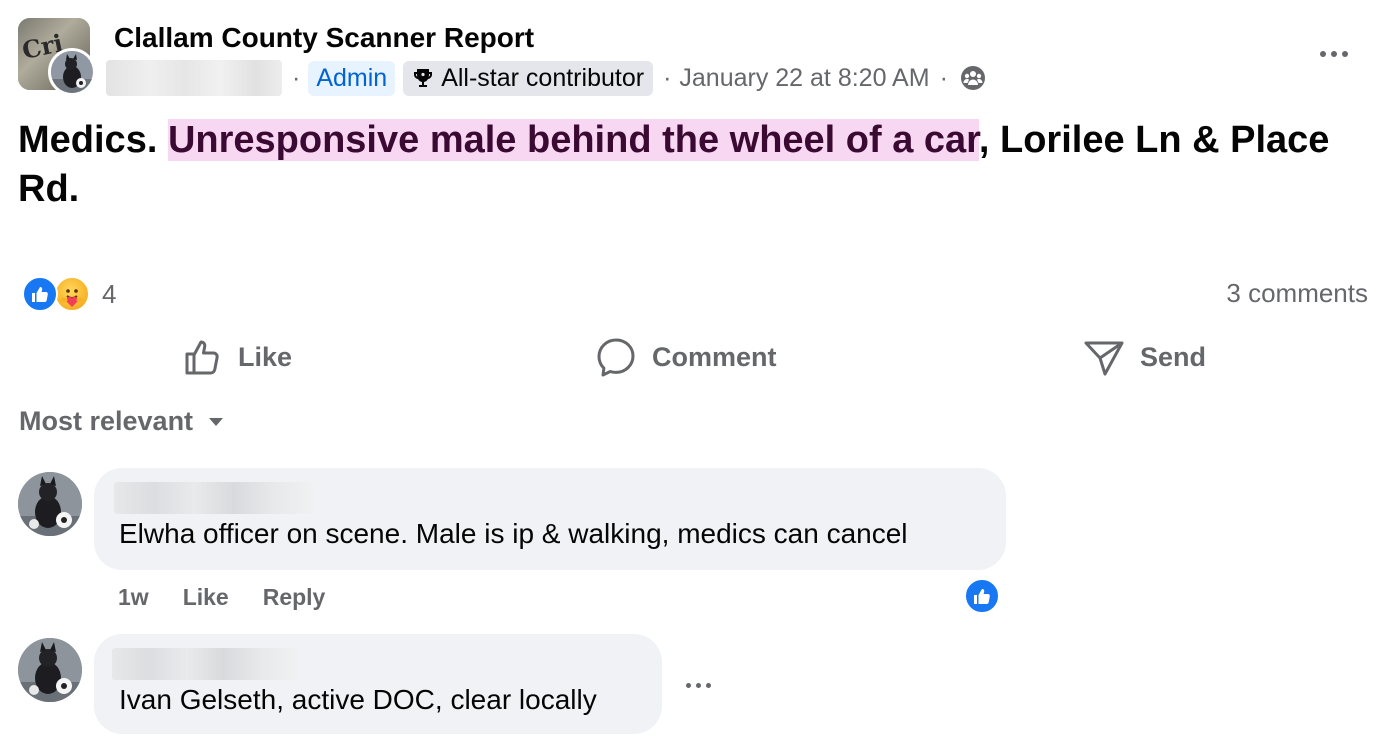  Describe the element at coordinates (206, 597) in the screenshot. I see `comment-like-link: Like` at that location.